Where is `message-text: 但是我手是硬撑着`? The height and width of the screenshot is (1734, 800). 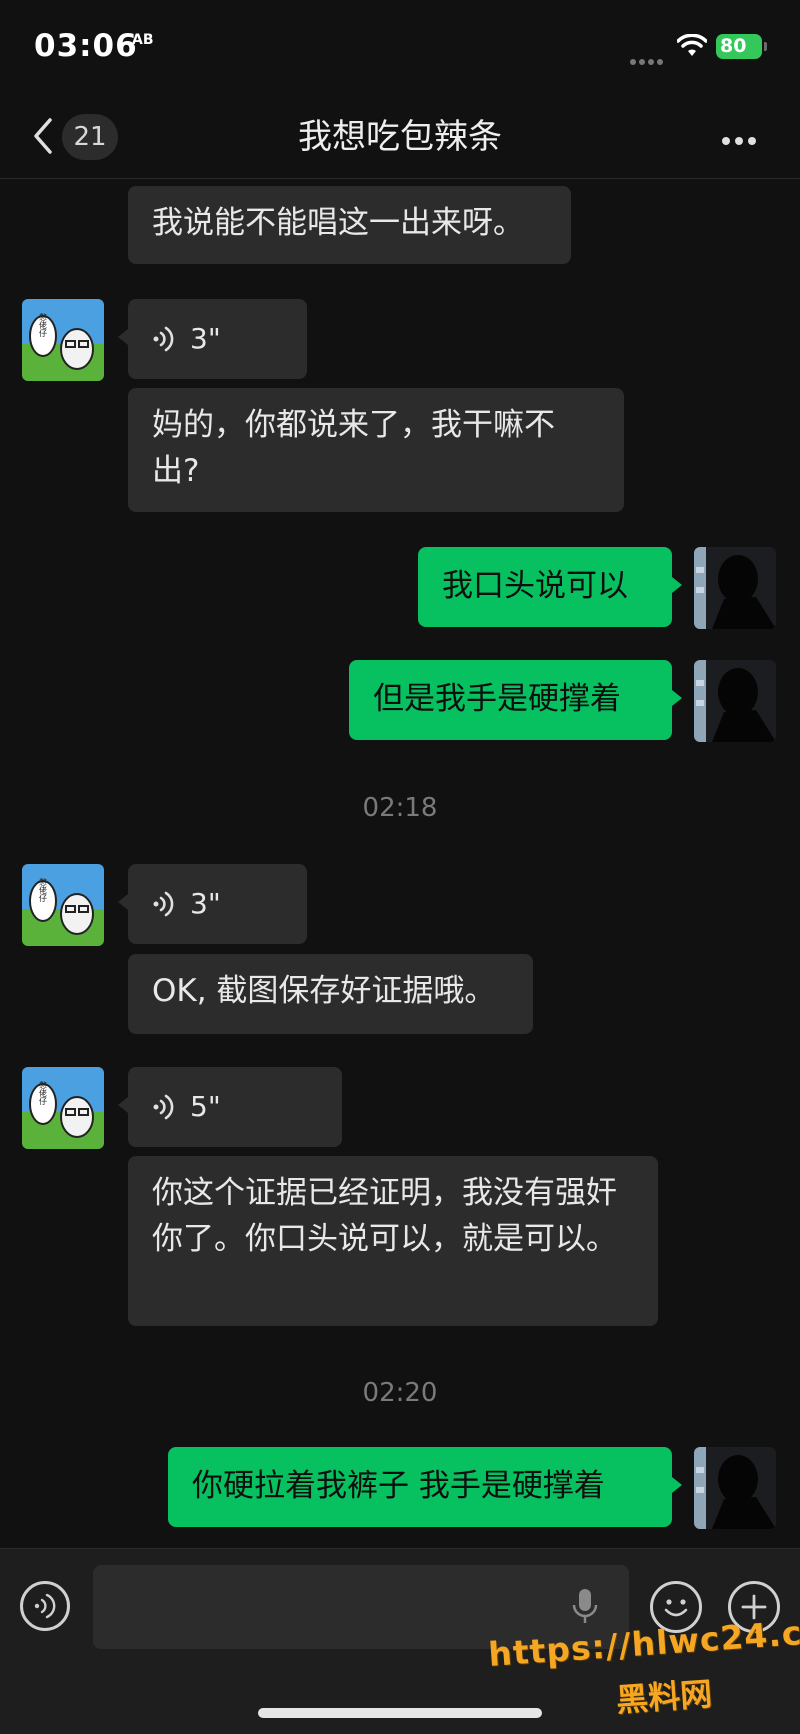 message-text: 但是我手是硬撑着 is located at coordinates (497, 699).